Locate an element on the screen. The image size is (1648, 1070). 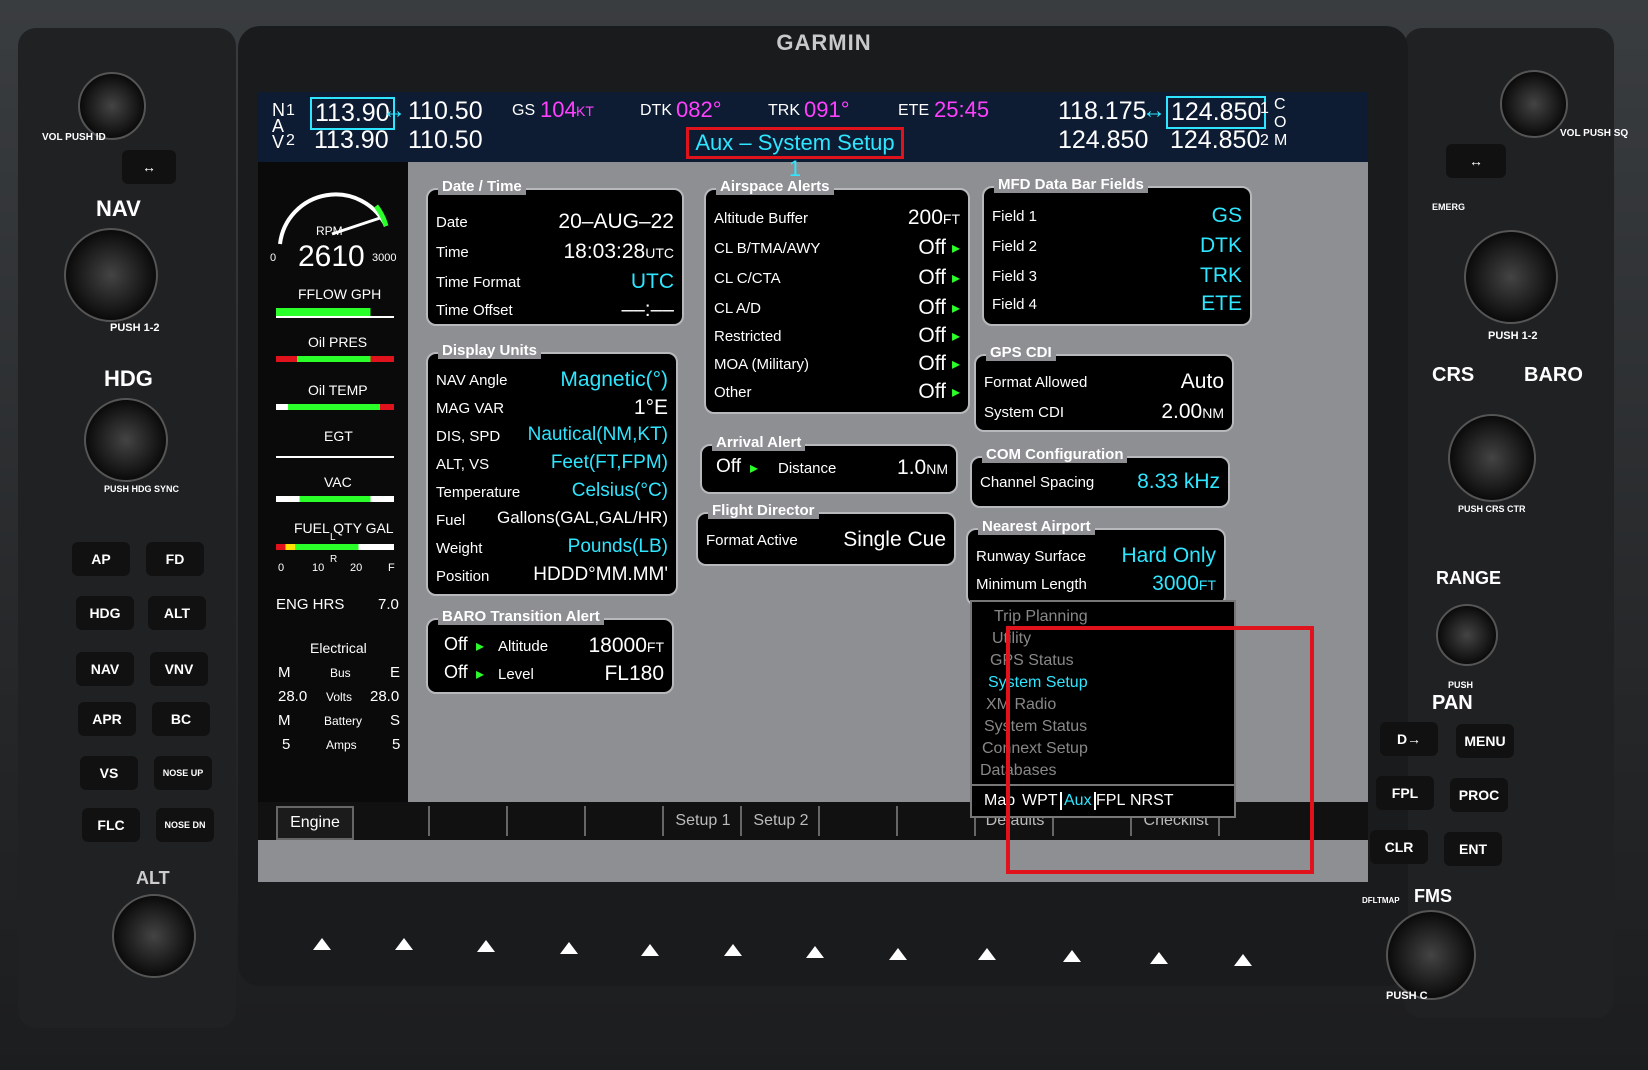
display-unit-value: Celsius(°C) is located at coordinates (619, 490).